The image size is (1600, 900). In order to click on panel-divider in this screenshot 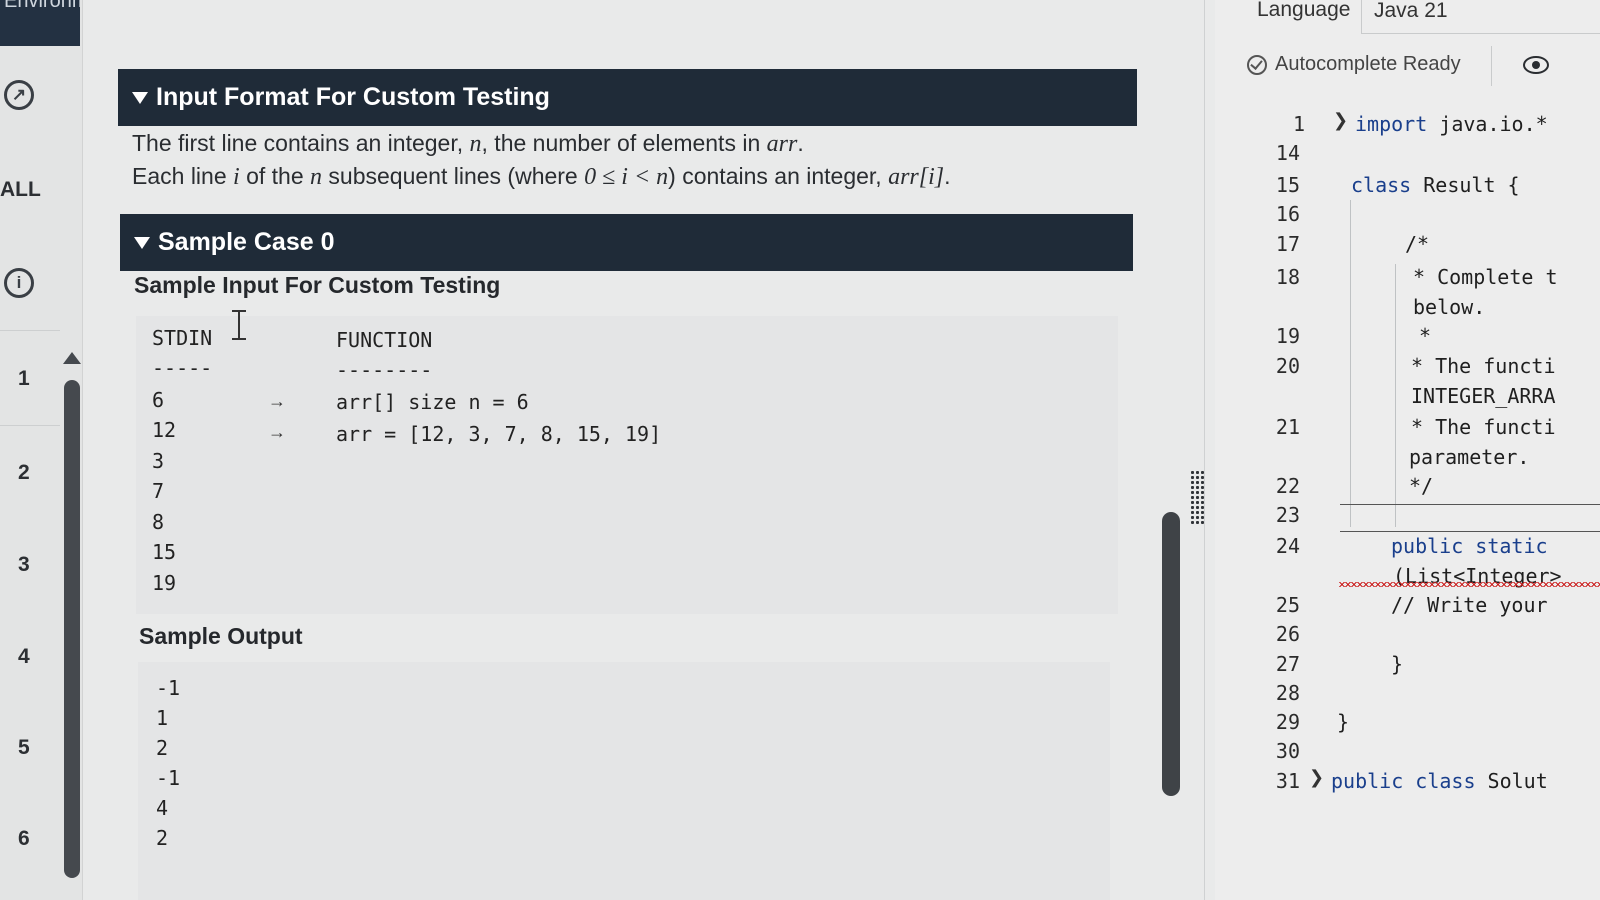, I will do `click(1204, 450)`.